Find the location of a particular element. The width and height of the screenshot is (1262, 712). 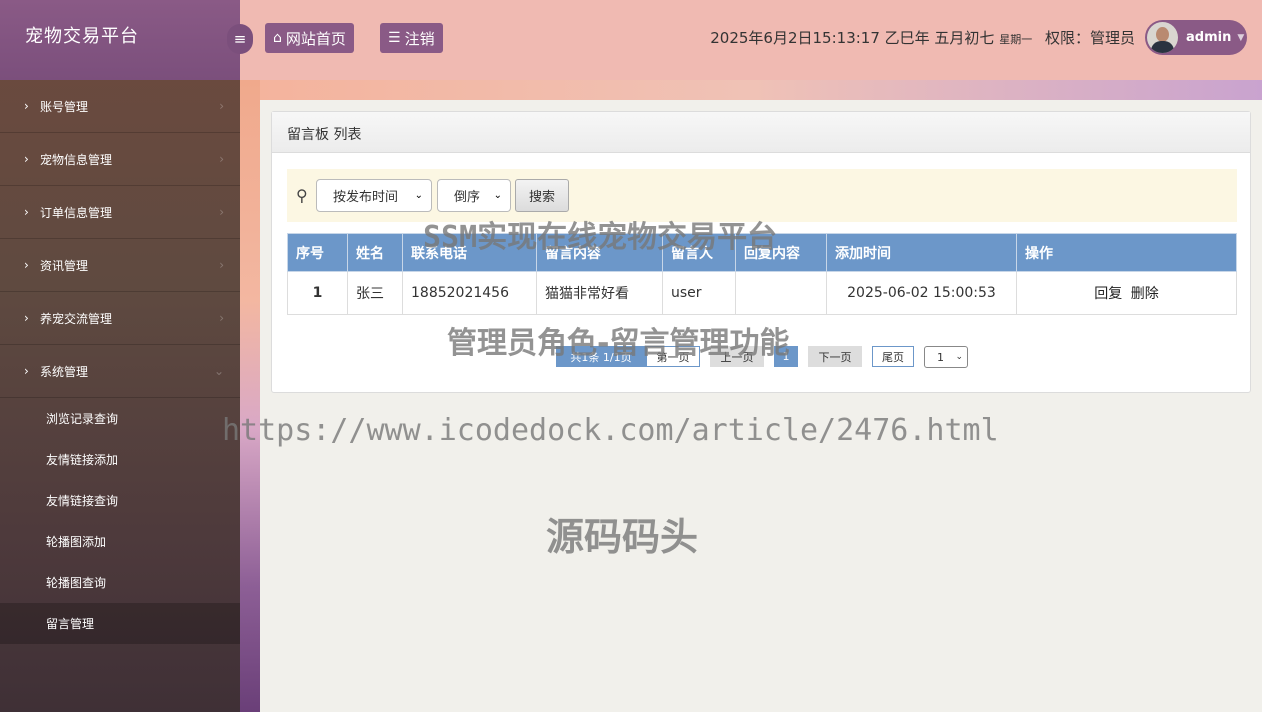

header-band is located at coordinates (751, 90).